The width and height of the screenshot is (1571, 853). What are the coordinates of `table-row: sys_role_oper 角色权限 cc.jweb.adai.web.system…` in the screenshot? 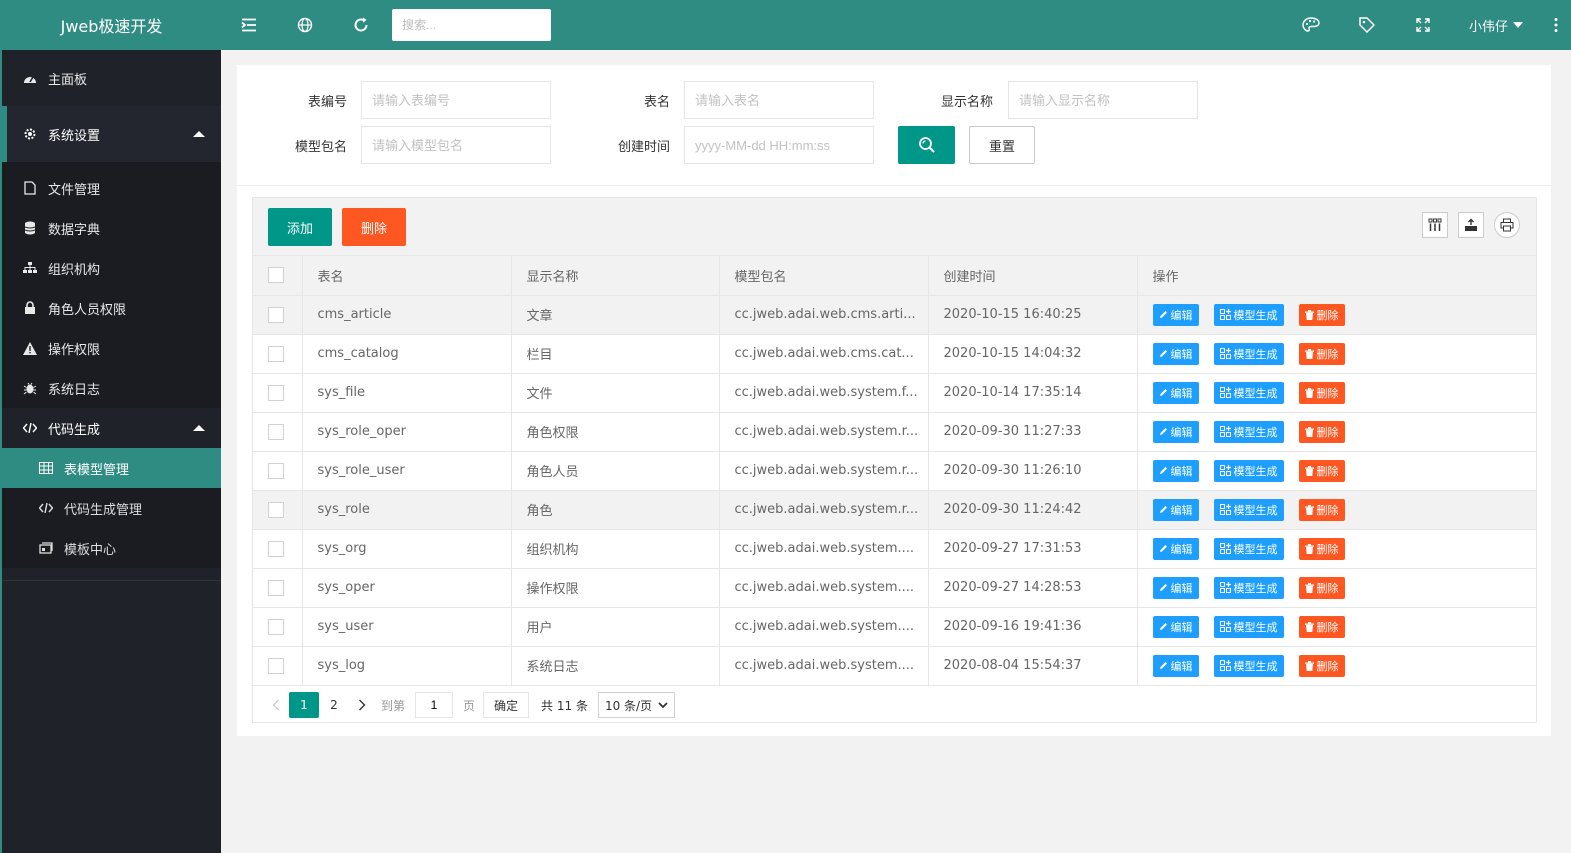 It's located at (894, 432).